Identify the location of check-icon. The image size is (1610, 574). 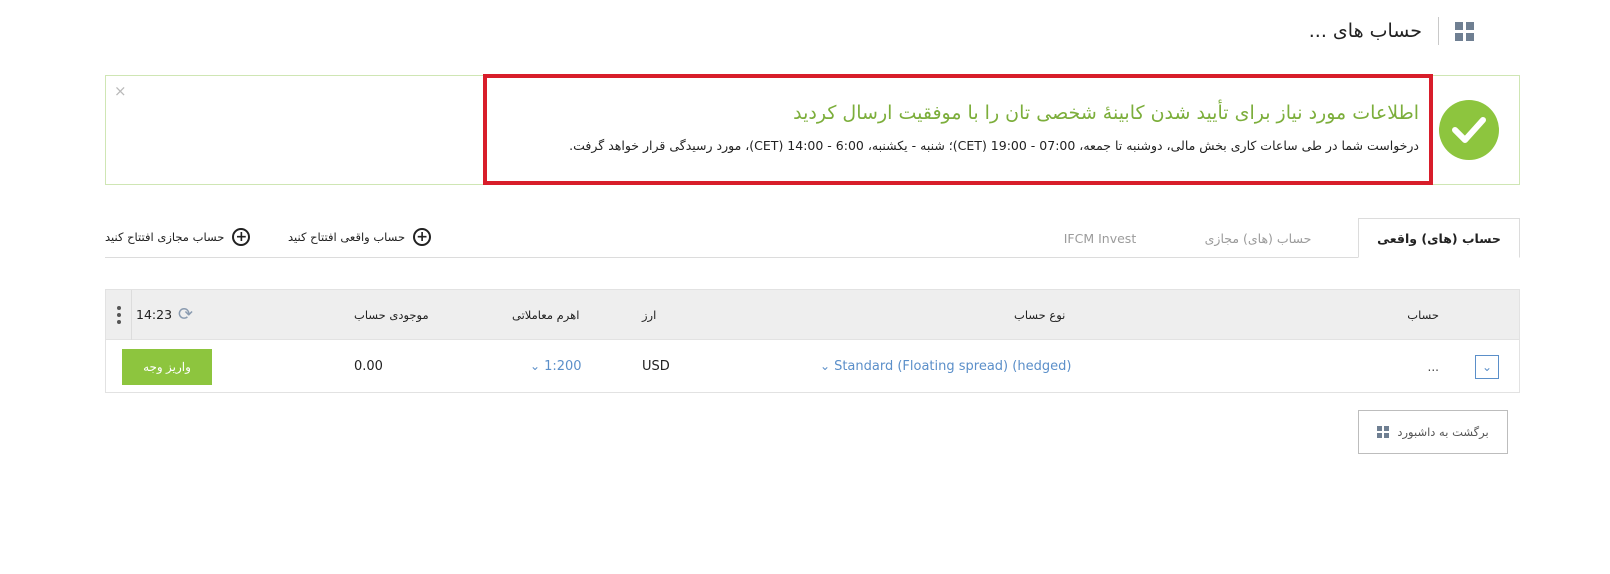
(1469, 130).